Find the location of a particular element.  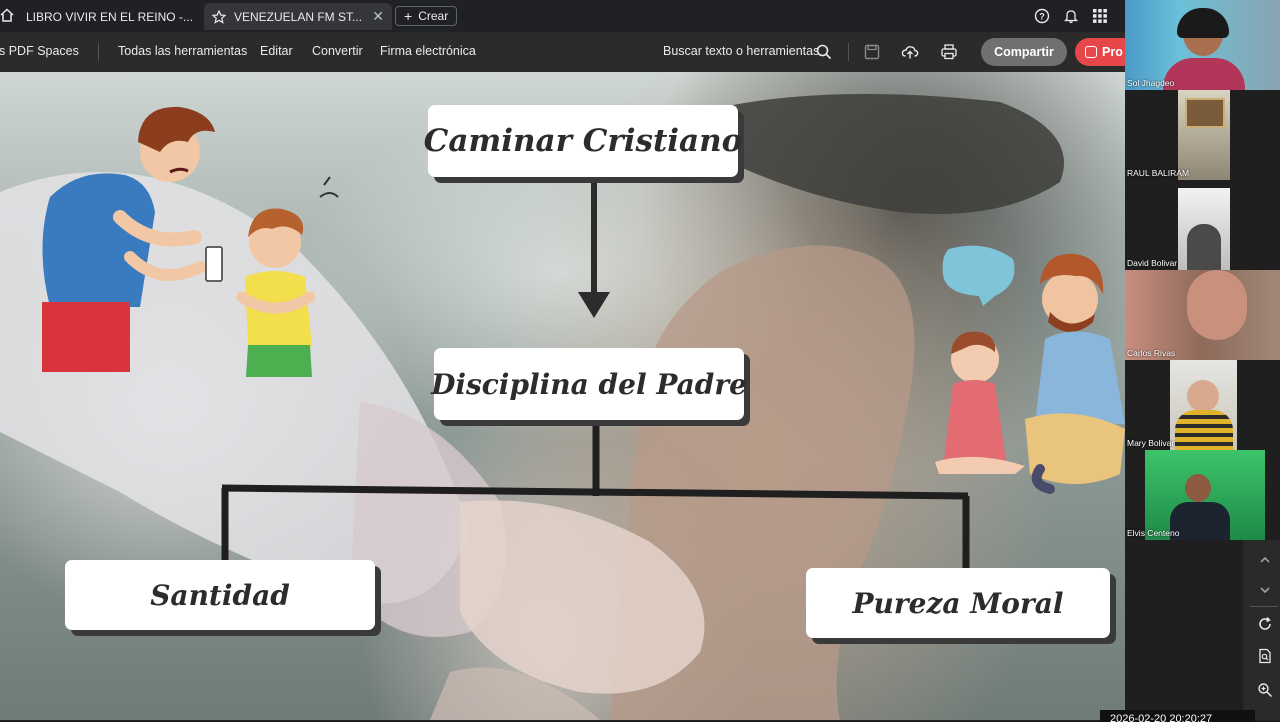

chat-plus-icon is located at coordinates (1091, 52).